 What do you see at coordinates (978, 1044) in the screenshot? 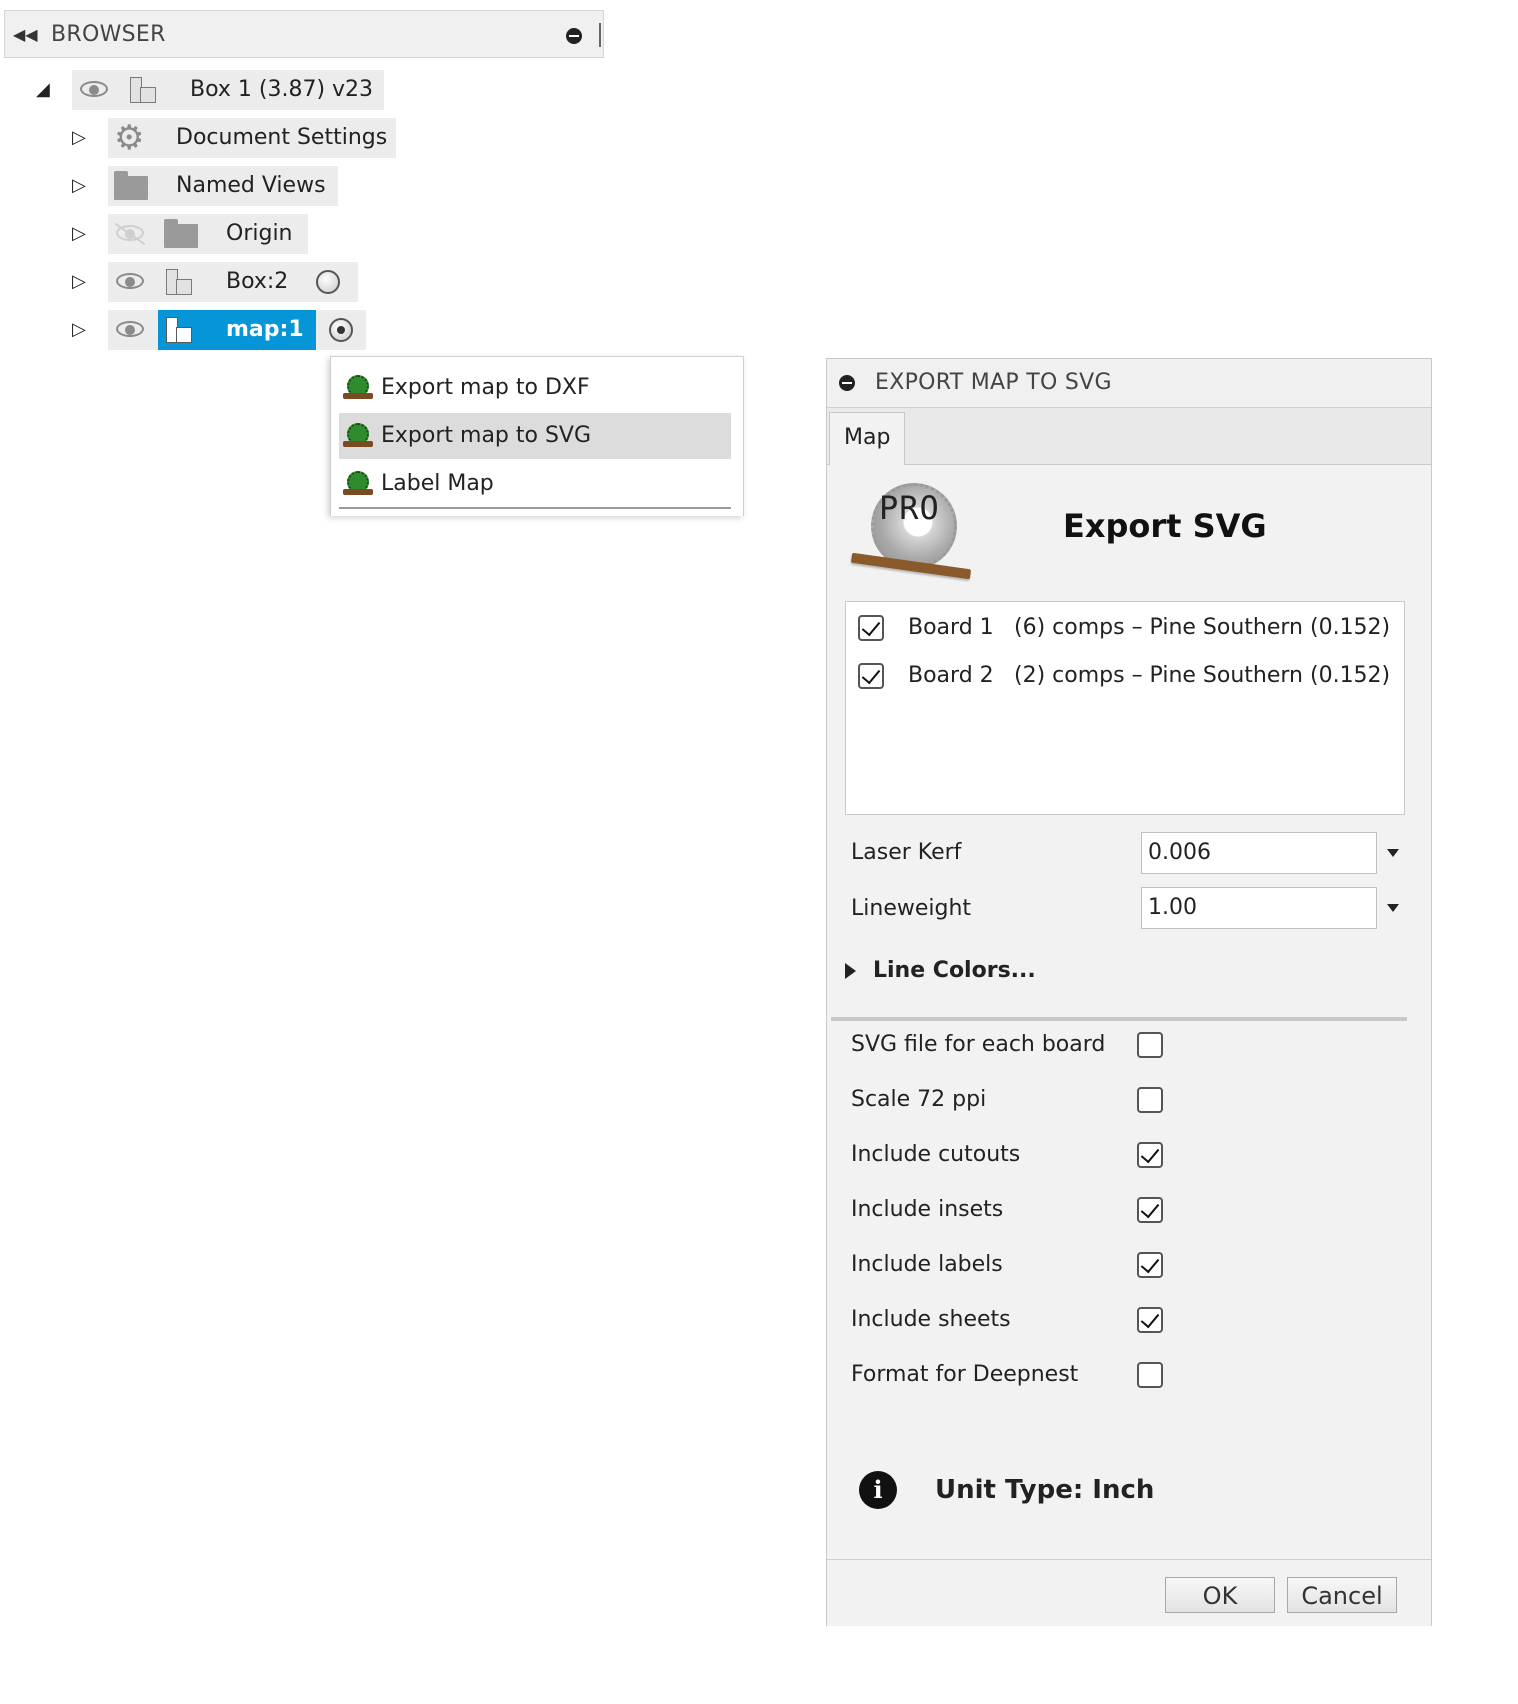
I see `option-svg-each-board-label: SVG file for each board` at bounding box center [978, 1044].